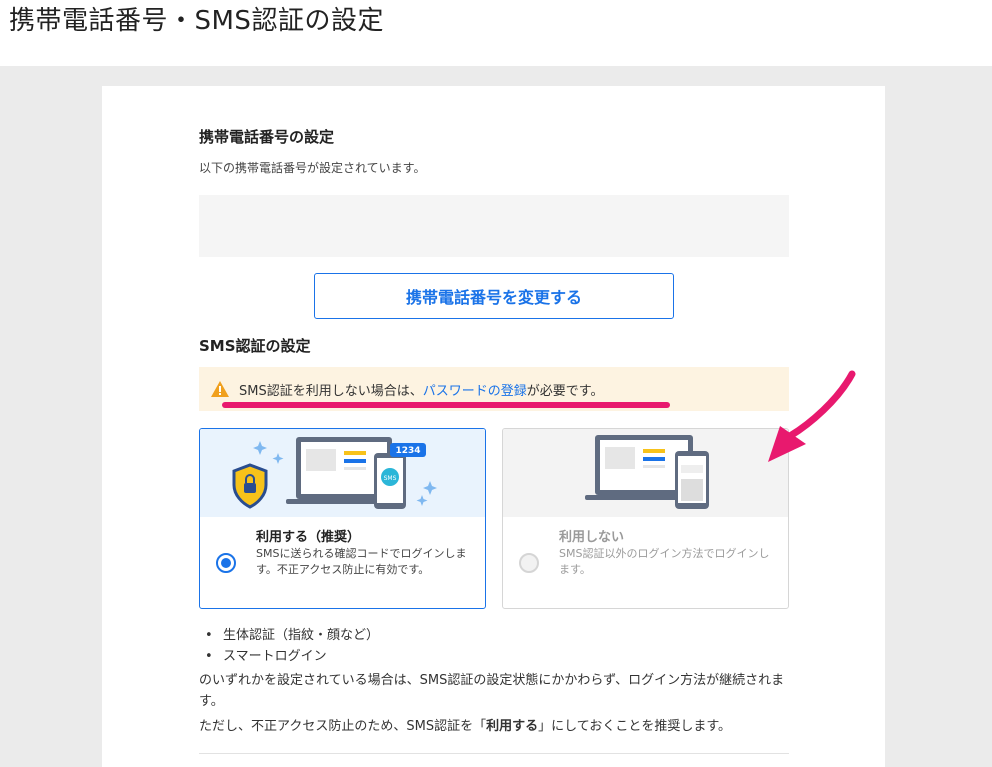 This screenshot has width=992, height=767. Describe the element at coordinates (565, 391) in the screenshot. I see `warning-text-suffix: が必要です。` at that location.